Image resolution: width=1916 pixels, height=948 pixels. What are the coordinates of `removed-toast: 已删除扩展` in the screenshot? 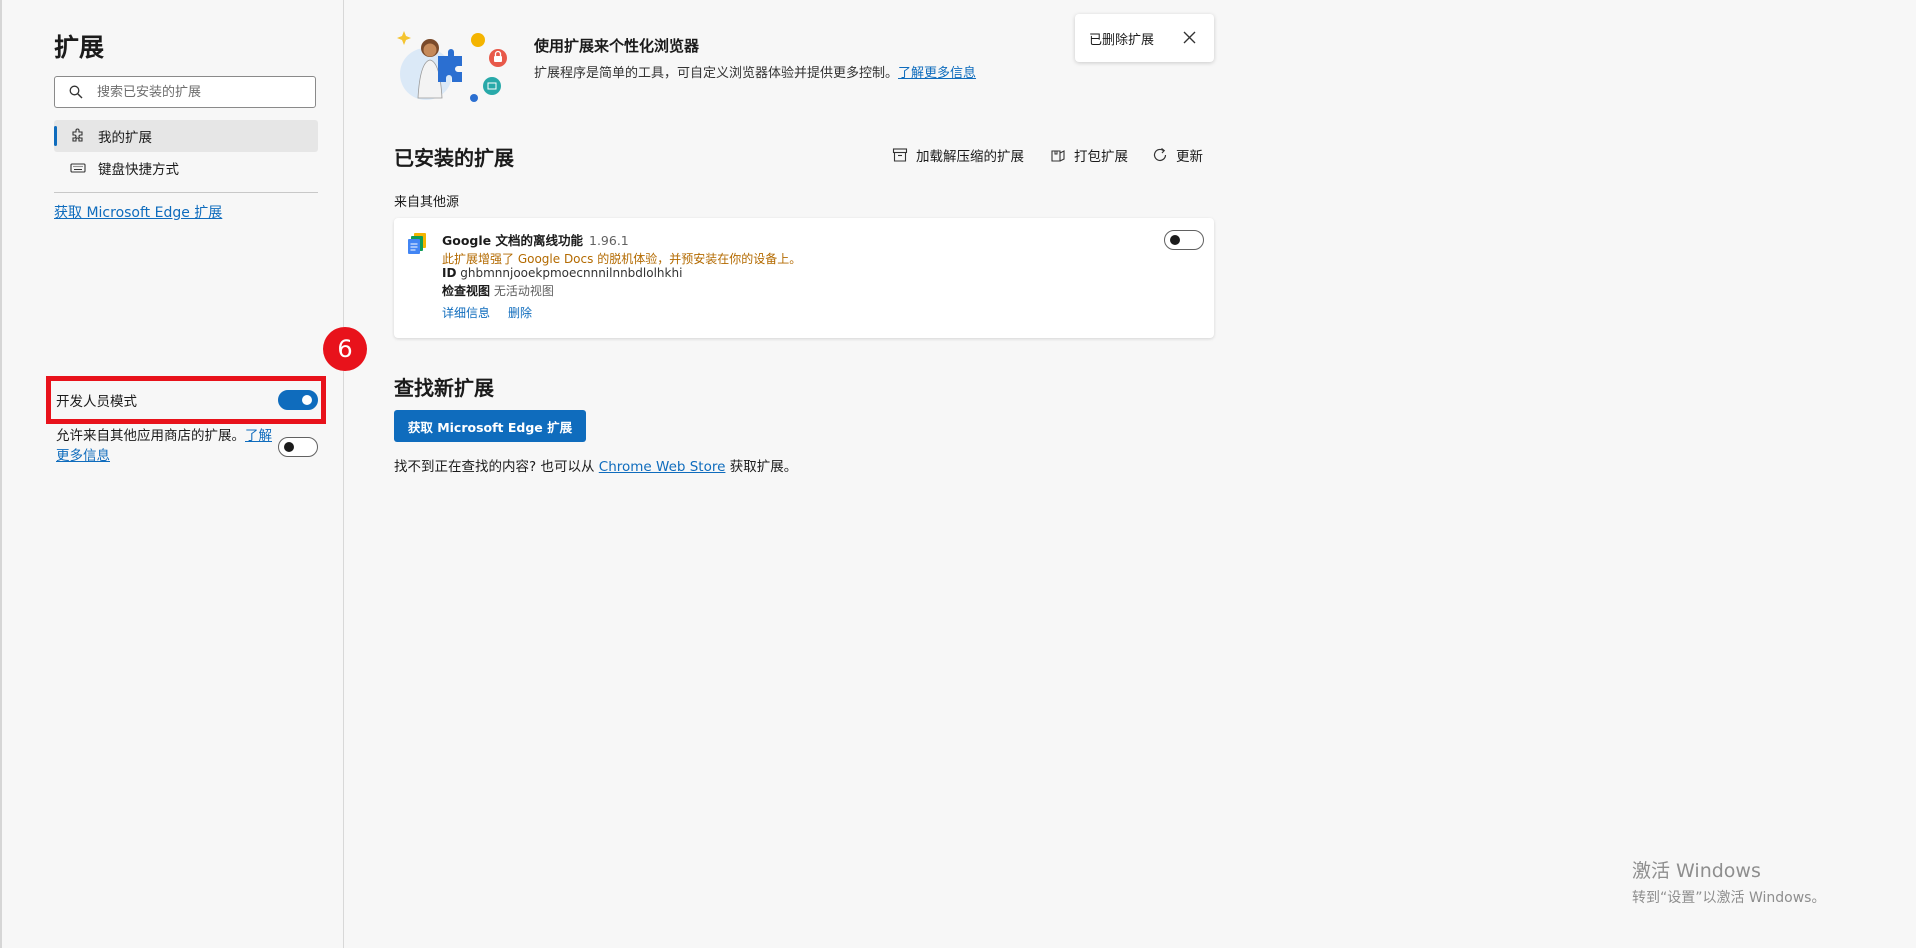 It's located at (1144, 38).